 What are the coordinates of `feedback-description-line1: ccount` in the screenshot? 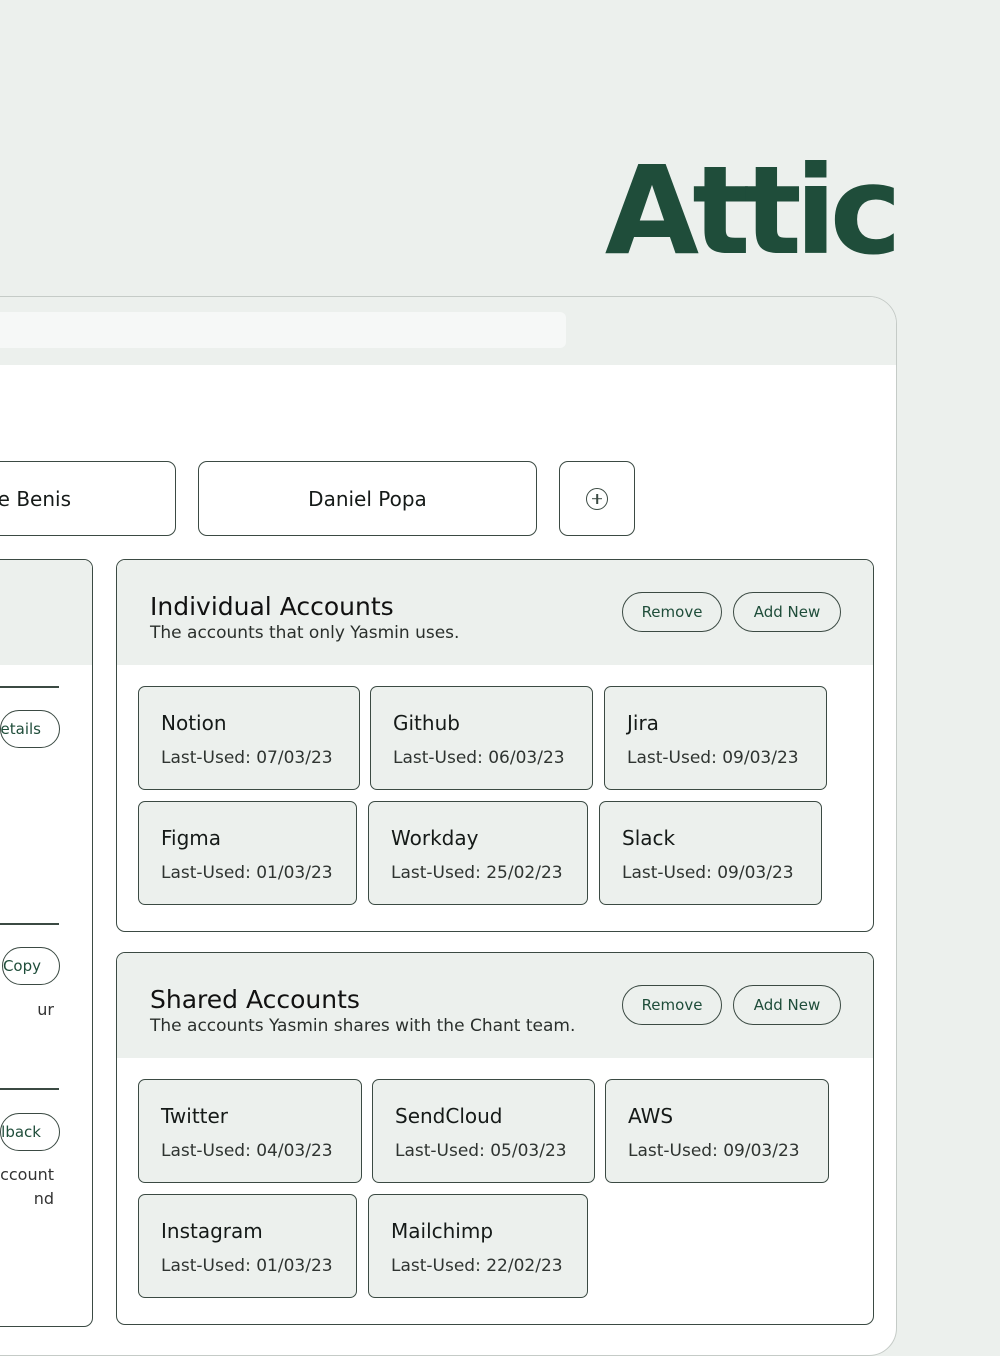 It's located at (27, 1174).